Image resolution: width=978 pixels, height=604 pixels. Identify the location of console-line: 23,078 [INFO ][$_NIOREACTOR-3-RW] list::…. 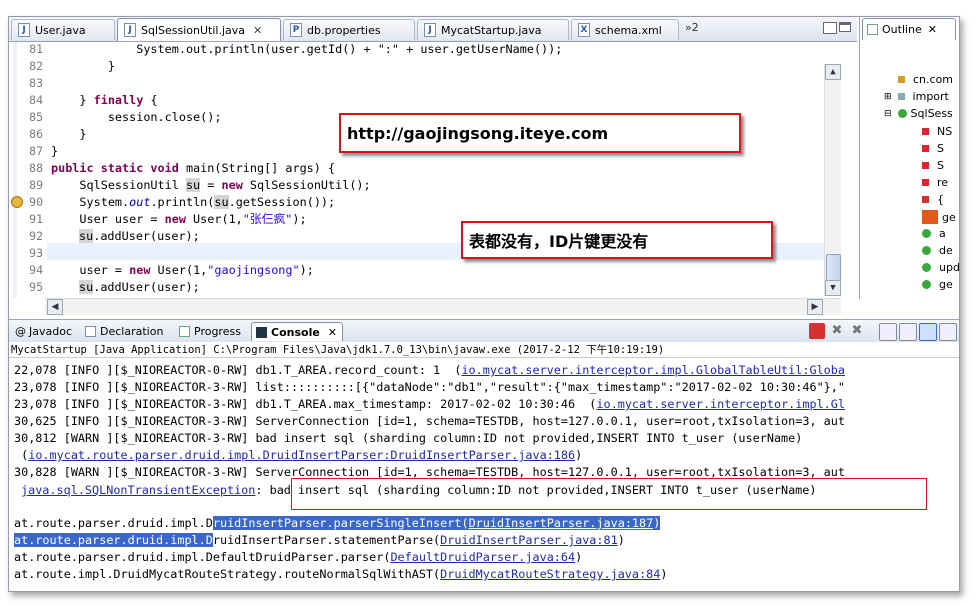
(429, 387).